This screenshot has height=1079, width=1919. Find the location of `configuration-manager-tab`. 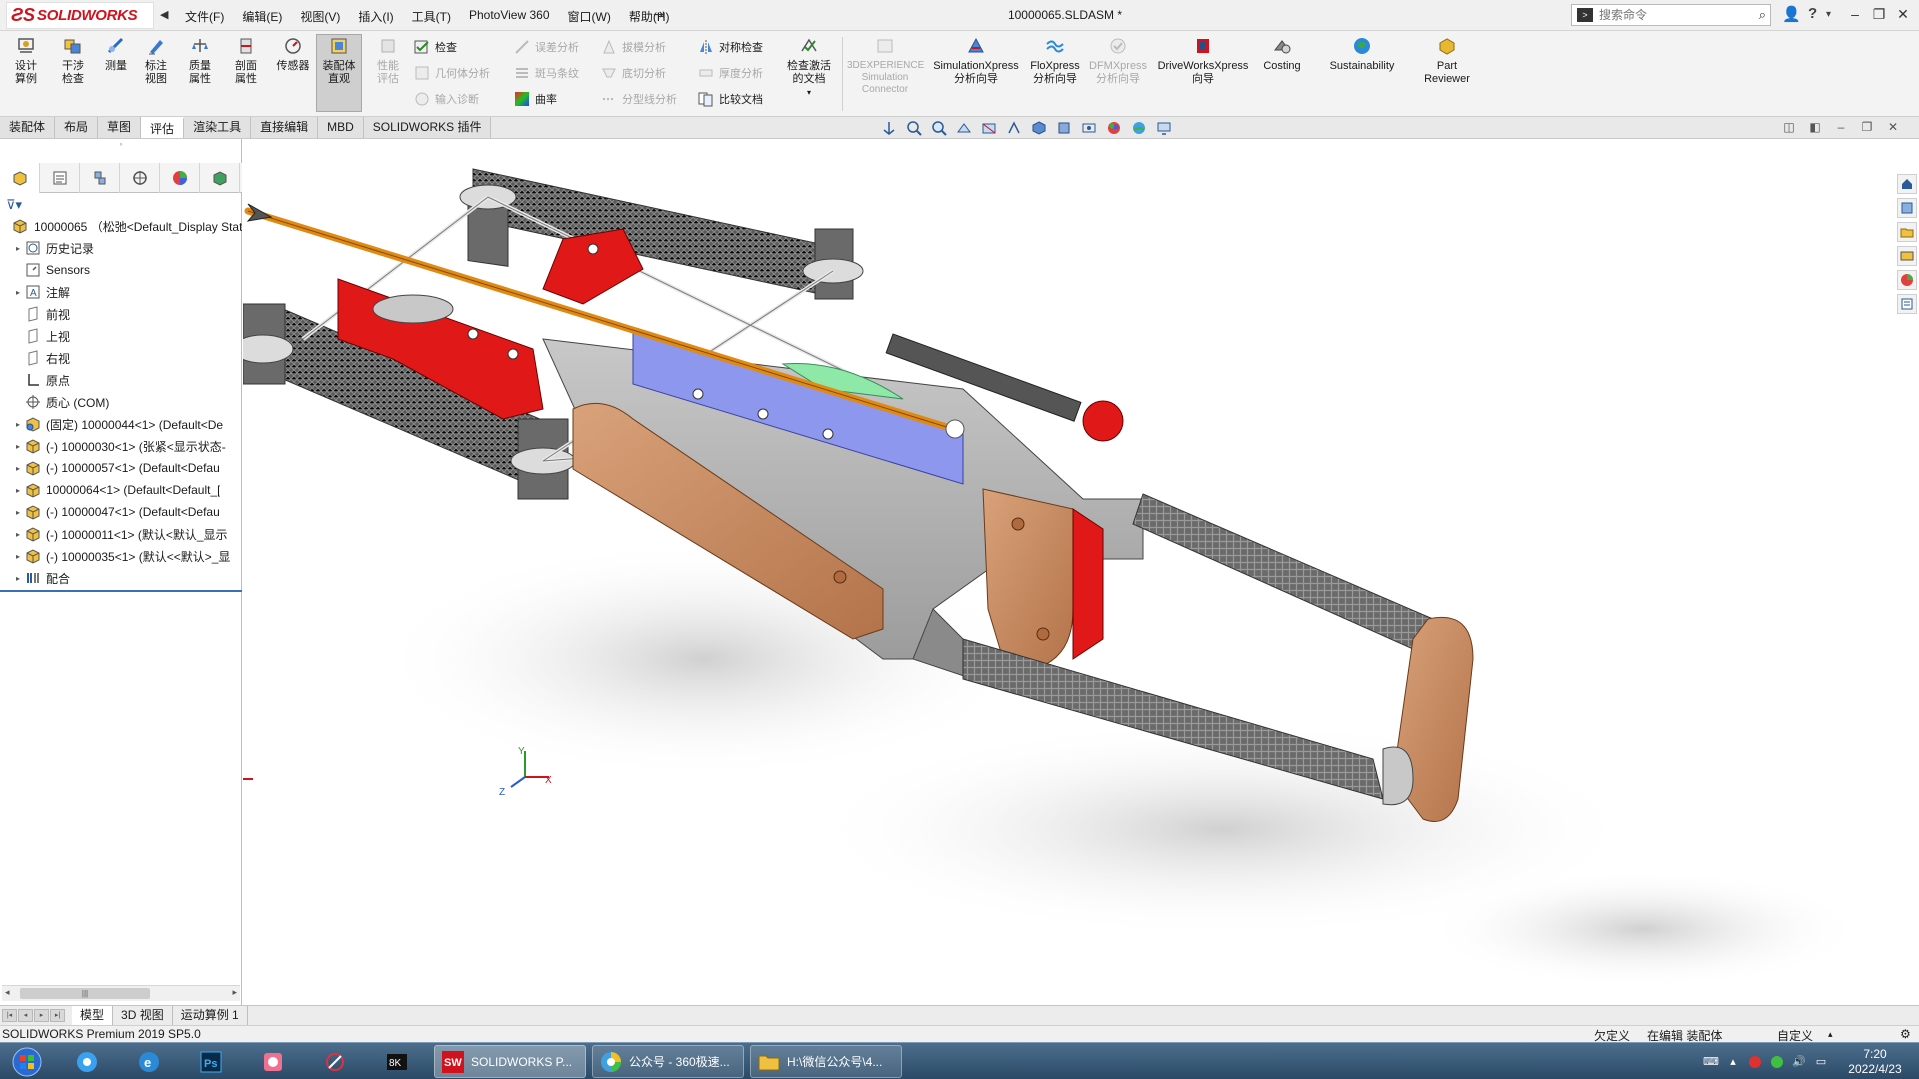

configuration-manager-tab is located at coordinates (100, 178).